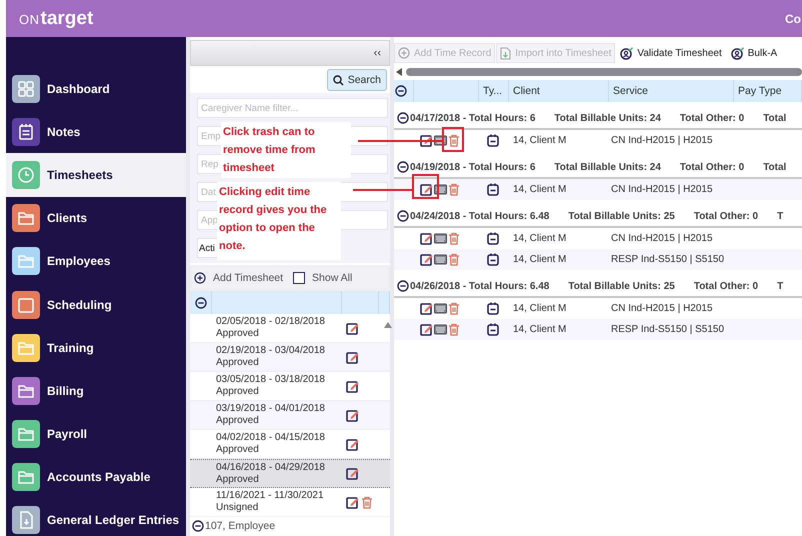 The width and height of the screenshot is (802, 536). What do you see at coordinates (279, 221) in the screenshot?
I see `callout-tooltip: Clicking edit time record gives you the option to open the note.` at bounding box center [279, 221].